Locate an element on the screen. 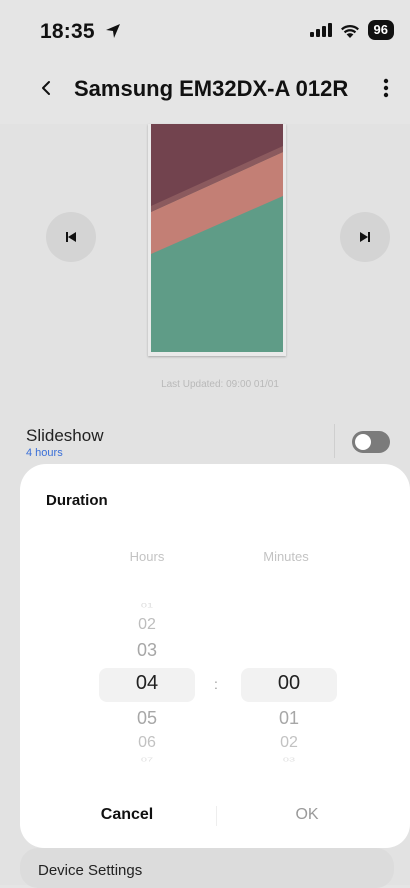 This screenshot has width=410, height=888. chevron-left-icon is located at coordinates (46, 88).